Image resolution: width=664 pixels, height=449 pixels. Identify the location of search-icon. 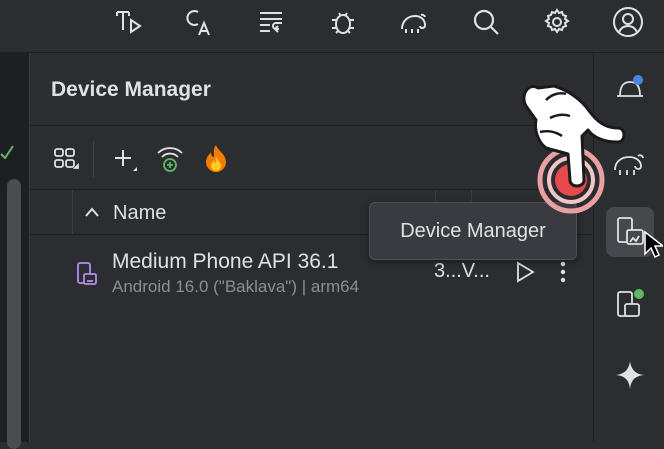
(486, 22).